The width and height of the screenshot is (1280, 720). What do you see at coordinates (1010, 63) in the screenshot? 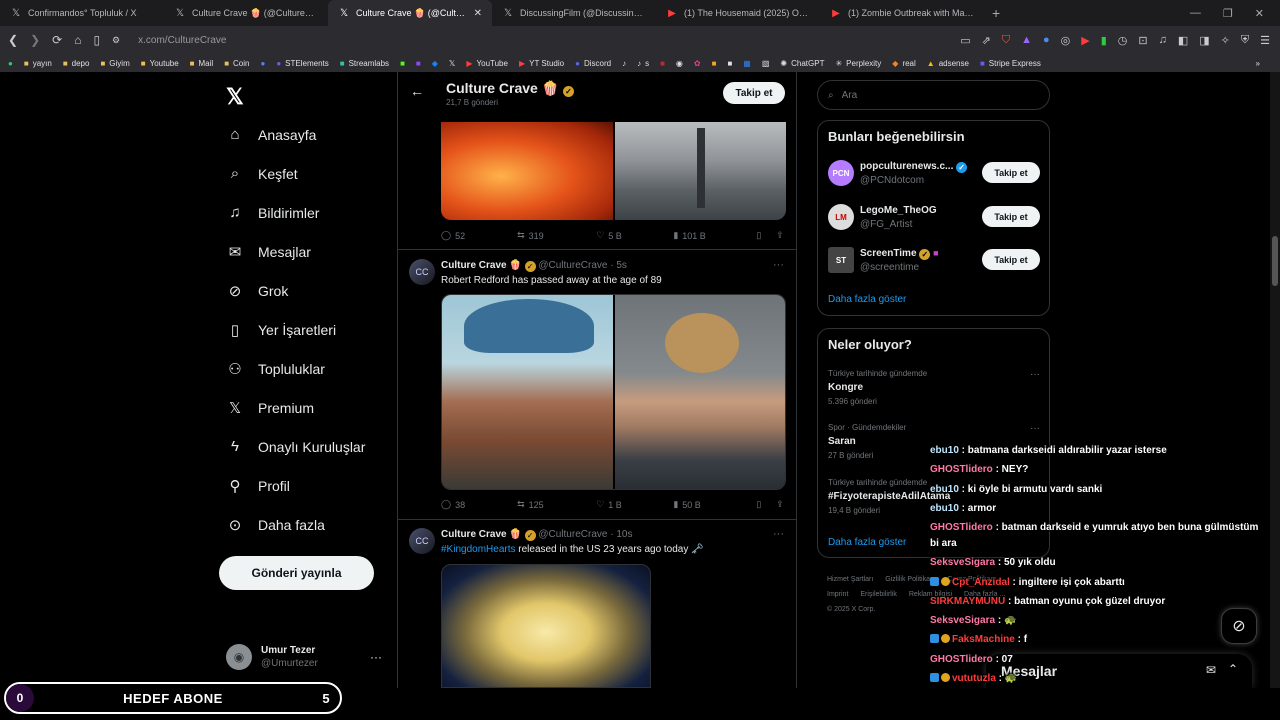
I see `bookmark-link: ■ Stripe Express` at bounding box center [1010, 63].